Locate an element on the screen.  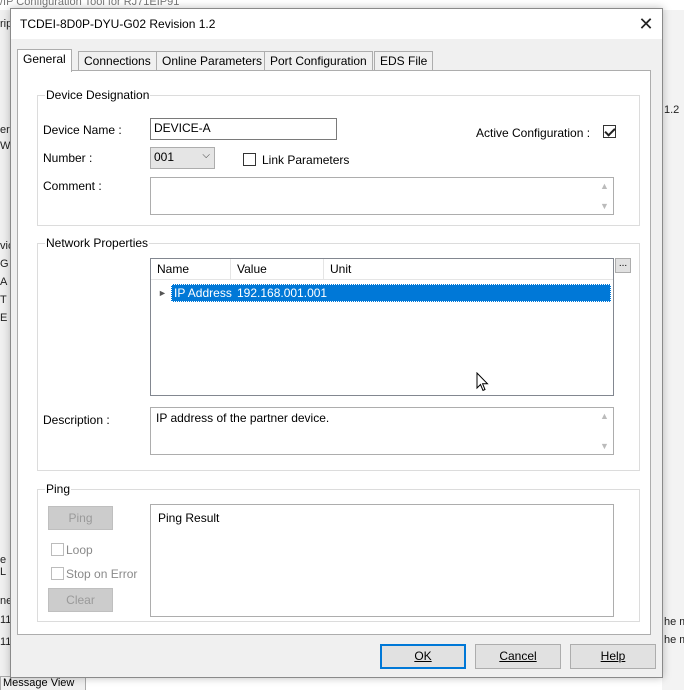
tab-eds-file: EDS File is located at coordinates (404, 61).